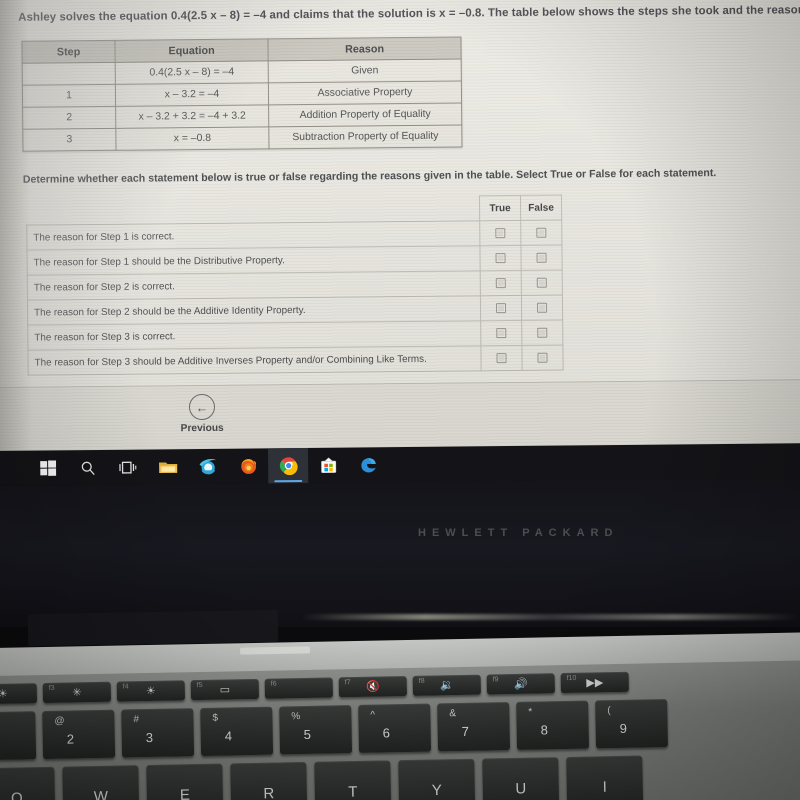 The image size is (800, 800). I want to click on reason-cell: Subtraction Property of Equality, so click(365, 136).